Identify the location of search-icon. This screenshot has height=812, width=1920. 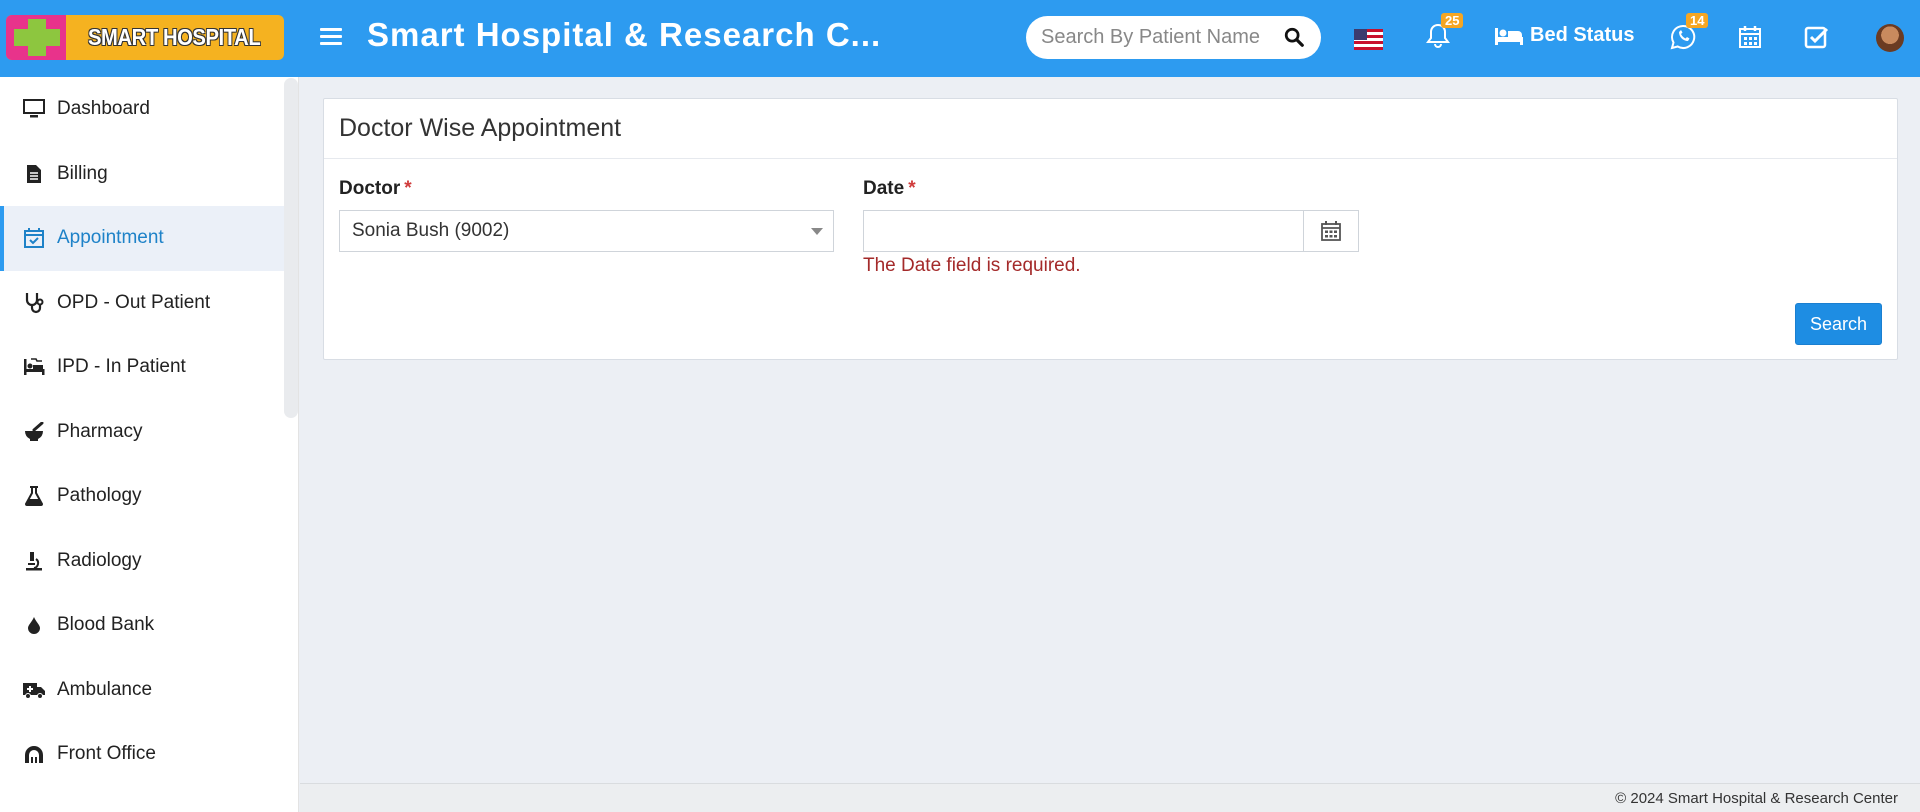
(1294, 37).